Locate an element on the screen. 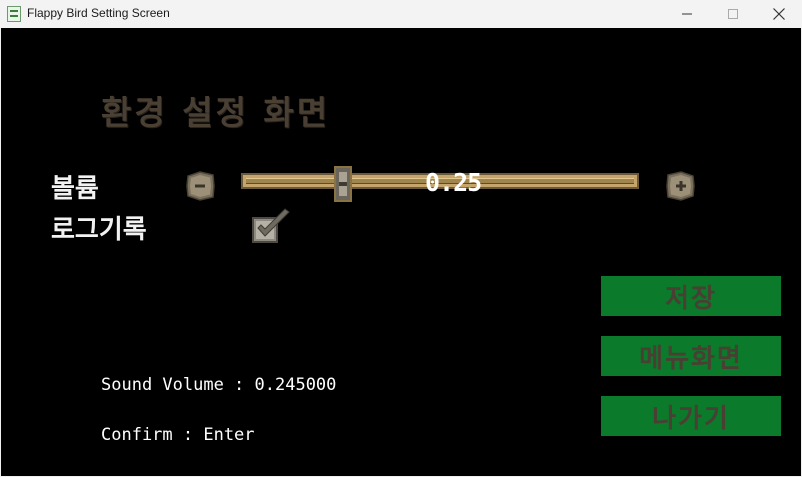 The width and height of the screenshot is (802, 477). close-icon is located at coordinates (779, 14).